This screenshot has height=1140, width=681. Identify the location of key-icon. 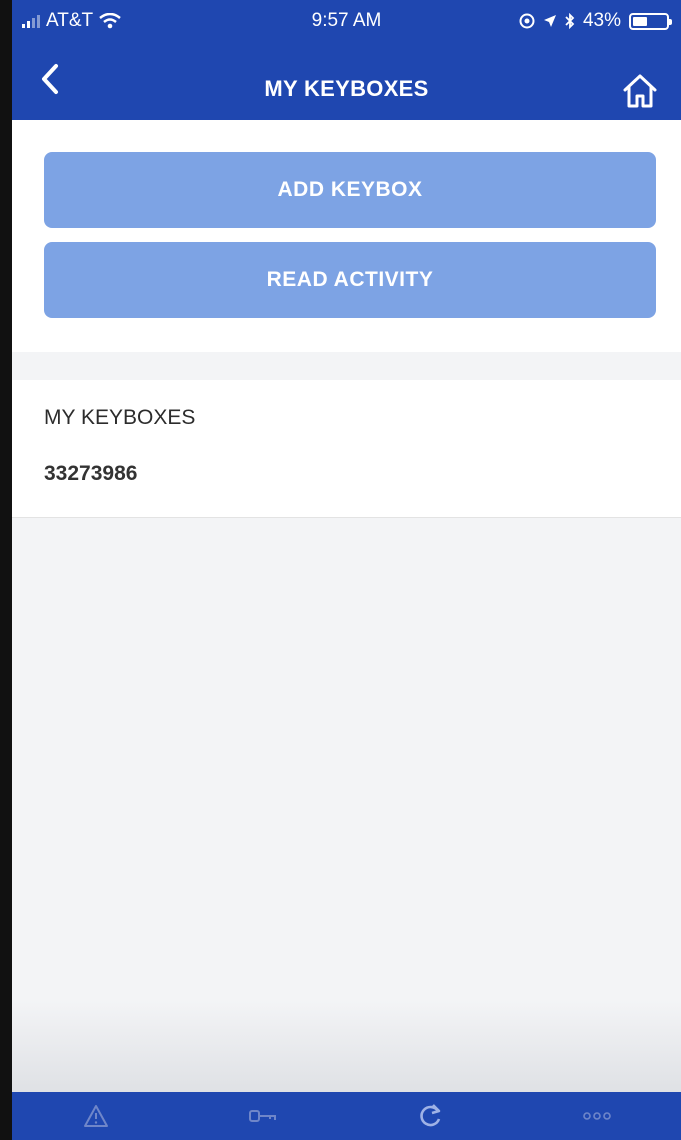
(262, 1116).